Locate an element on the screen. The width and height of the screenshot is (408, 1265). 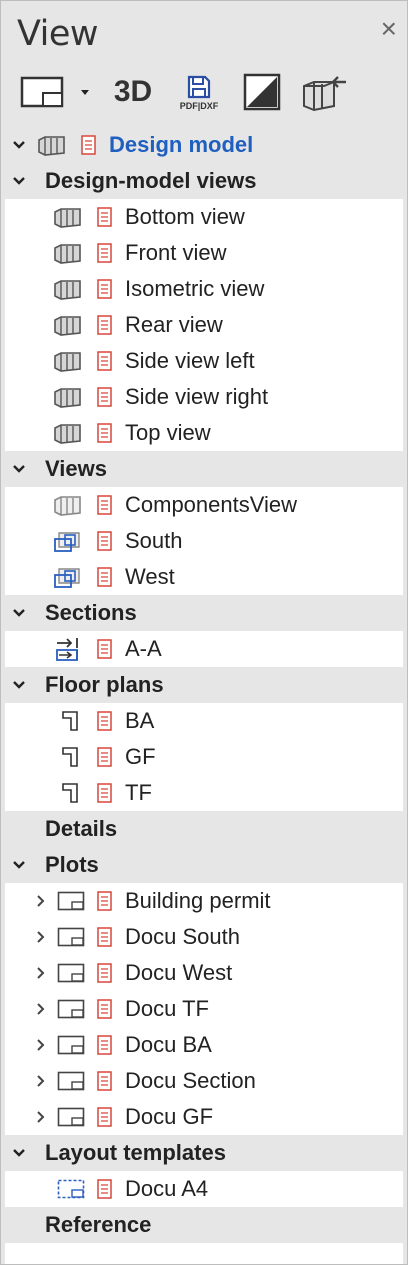
model-import-icon is located at coordinates (324, 94).